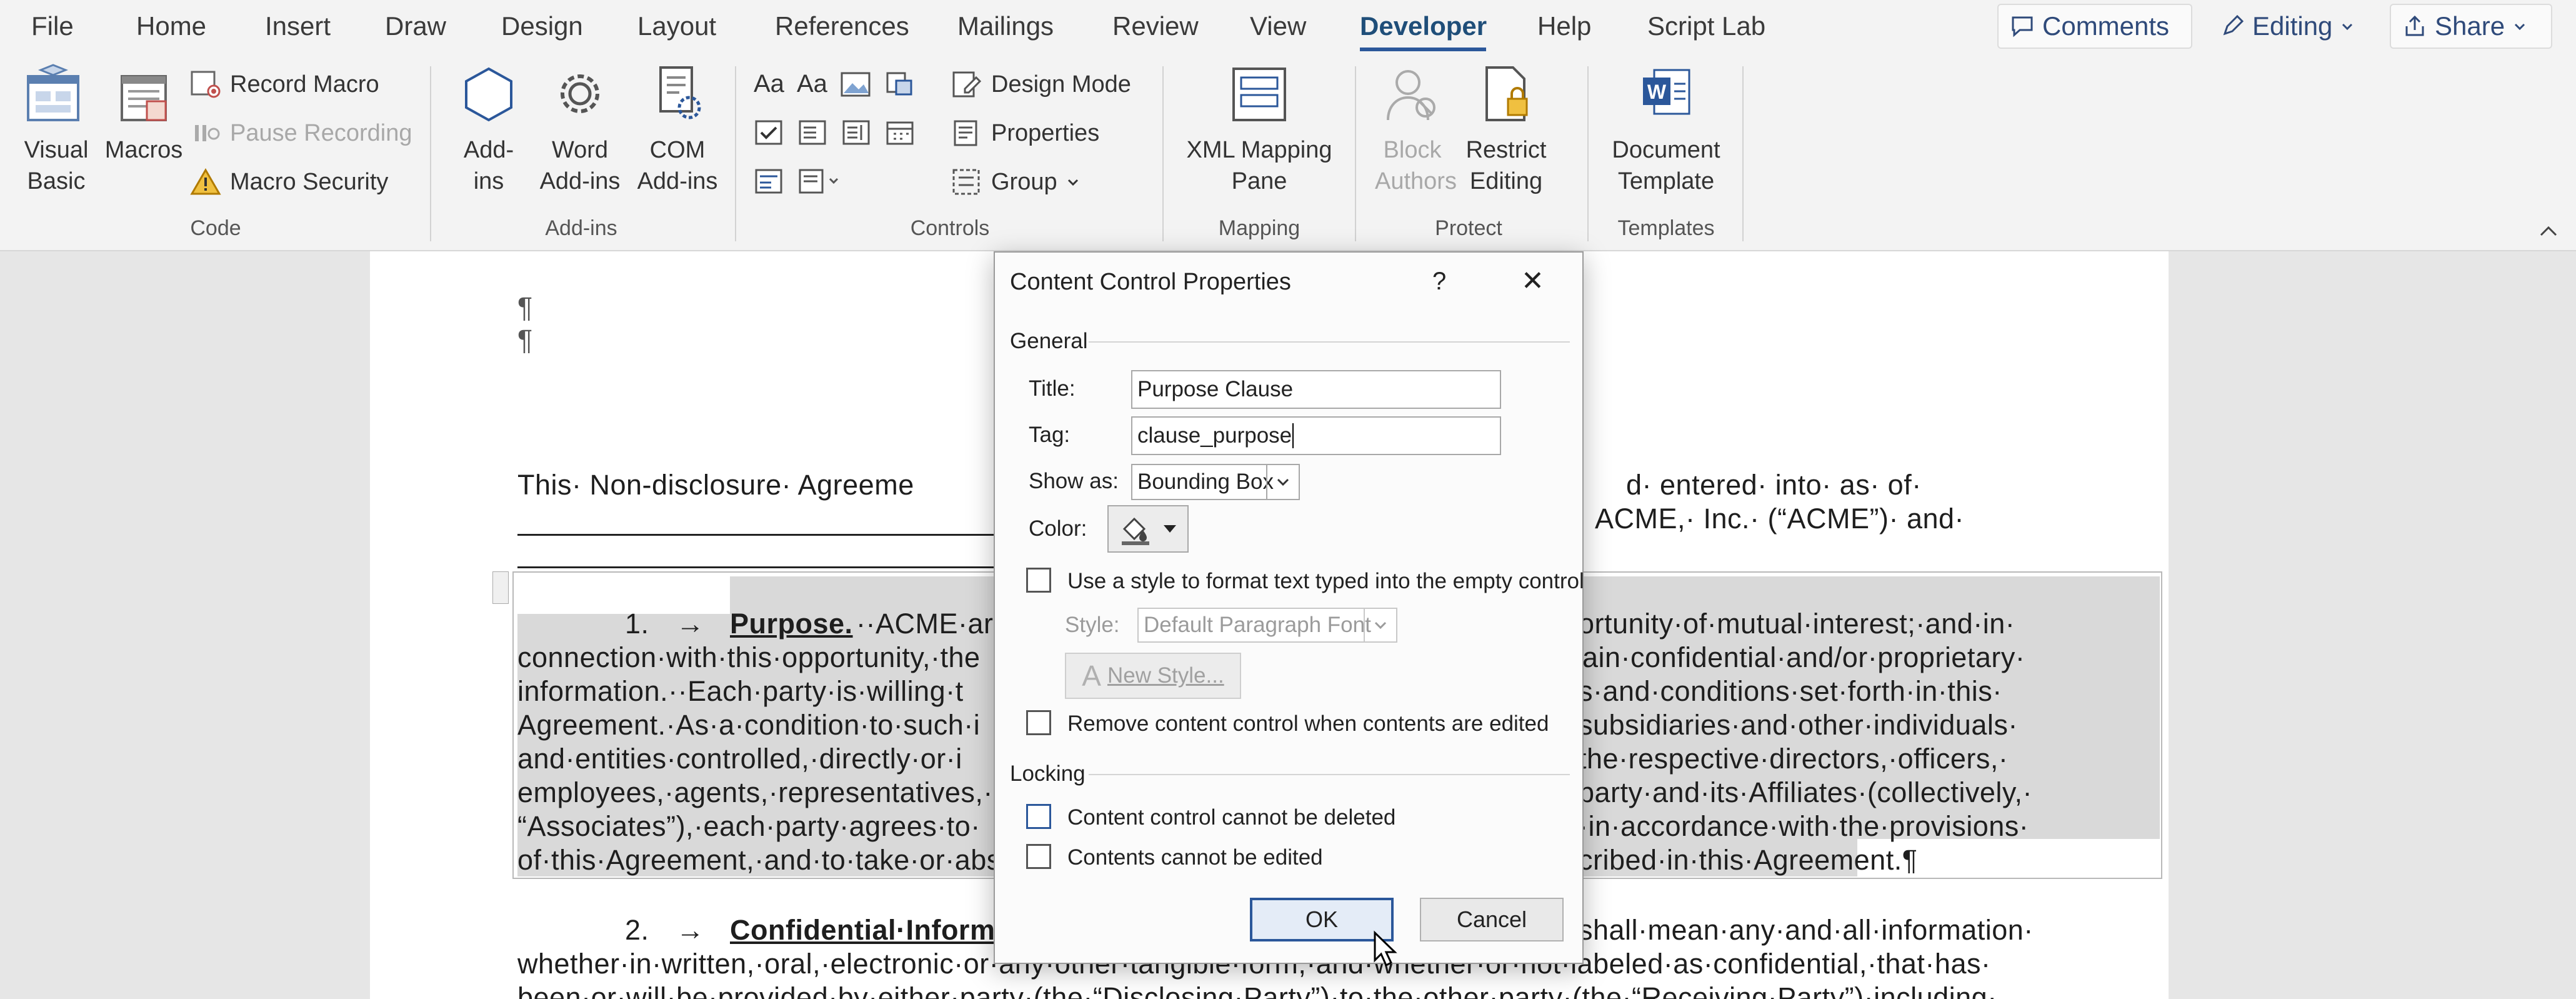  What do you see at coordinates (1423, 26) in the screenshot?
I see `tab-developer: Developer` at bounding box center [1423, 26].